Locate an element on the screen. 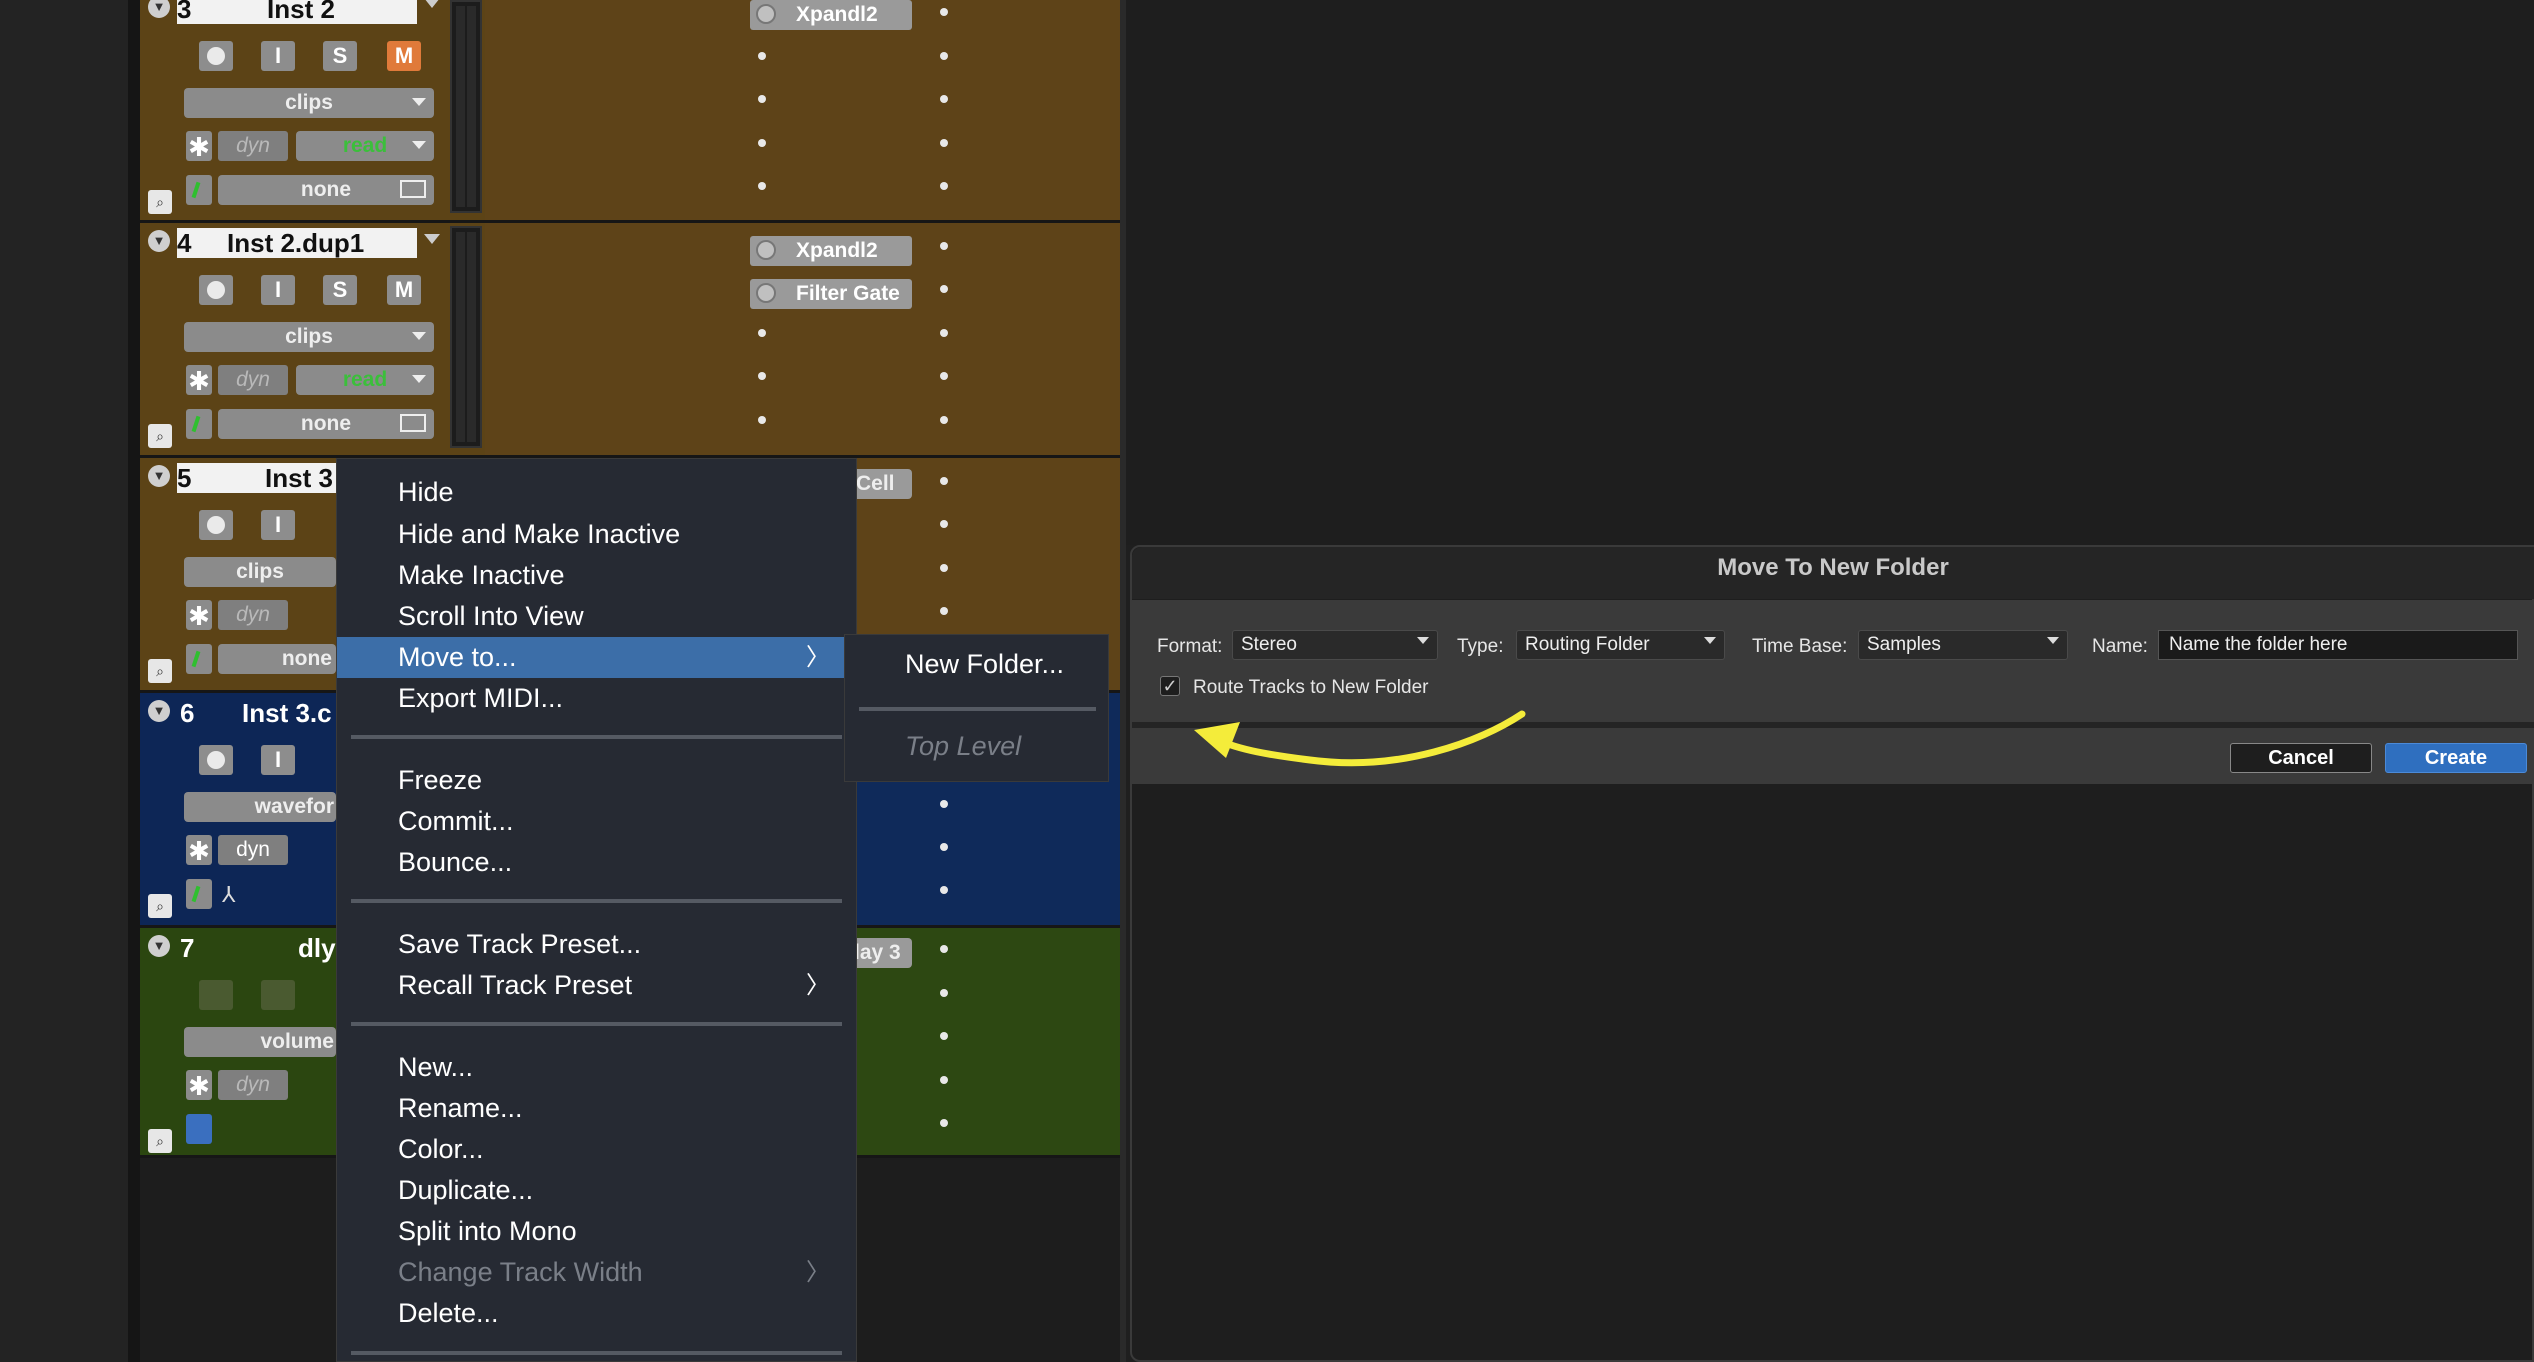 This screenshot has height=1362, width=2534. timebase-select: Samples is located at coordinates (1963, 645).